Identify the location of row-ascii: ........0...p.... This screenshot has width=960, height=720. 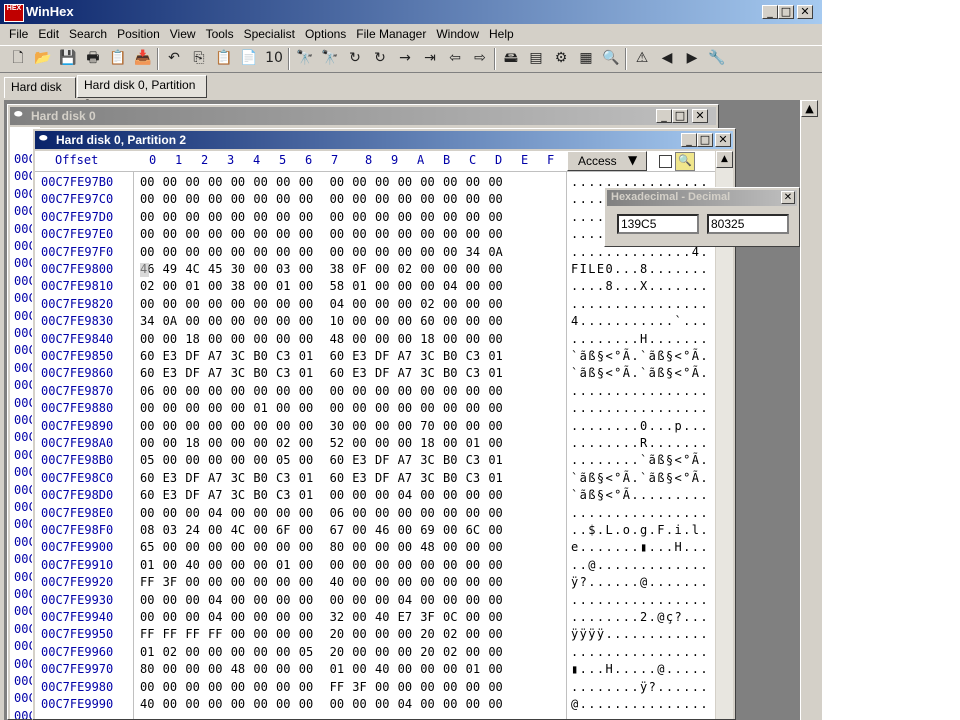
(640, 426).